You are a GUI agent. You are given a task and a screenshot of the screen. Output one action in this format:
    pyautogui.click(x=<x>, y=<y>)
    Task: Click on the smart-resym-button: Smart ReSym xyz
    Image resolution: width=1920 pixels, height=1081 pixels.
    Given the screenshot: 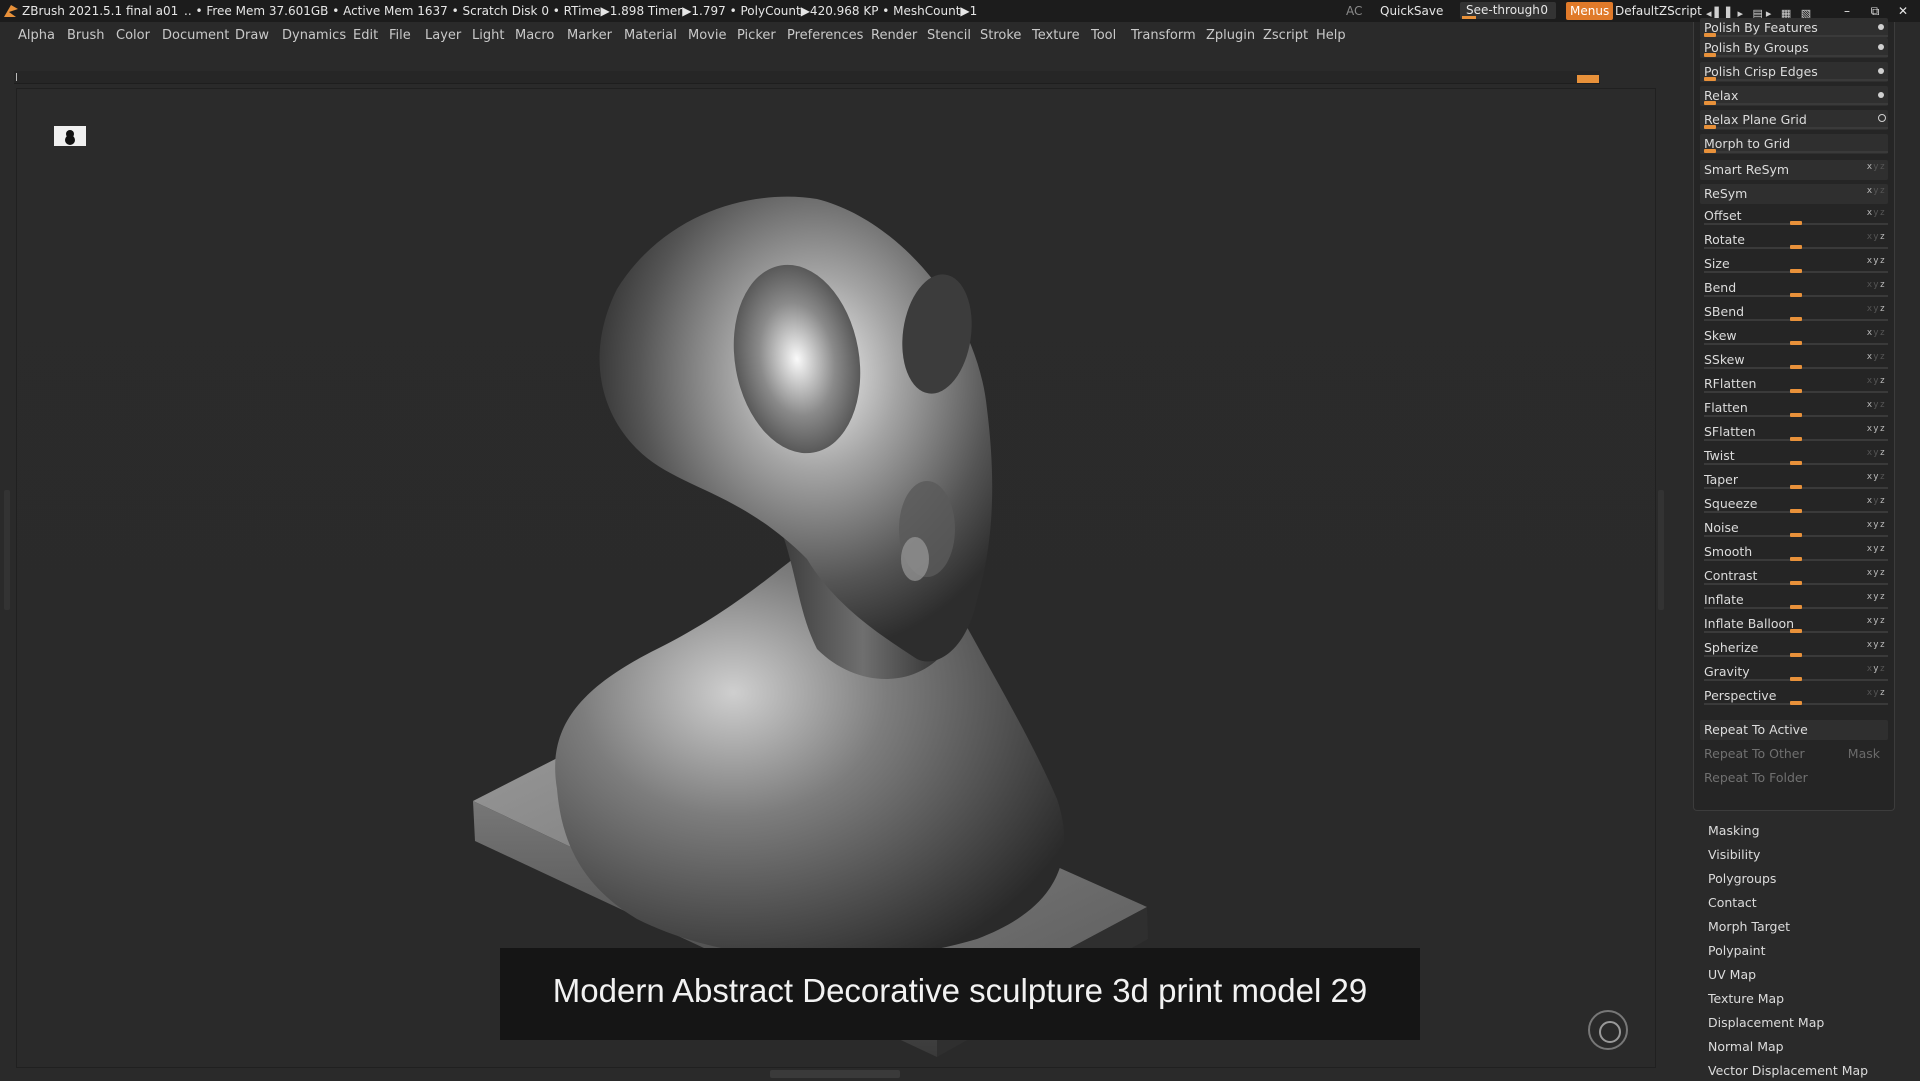 What is the action you would take?
    pyautogui.click(x=1794, y=170)
    